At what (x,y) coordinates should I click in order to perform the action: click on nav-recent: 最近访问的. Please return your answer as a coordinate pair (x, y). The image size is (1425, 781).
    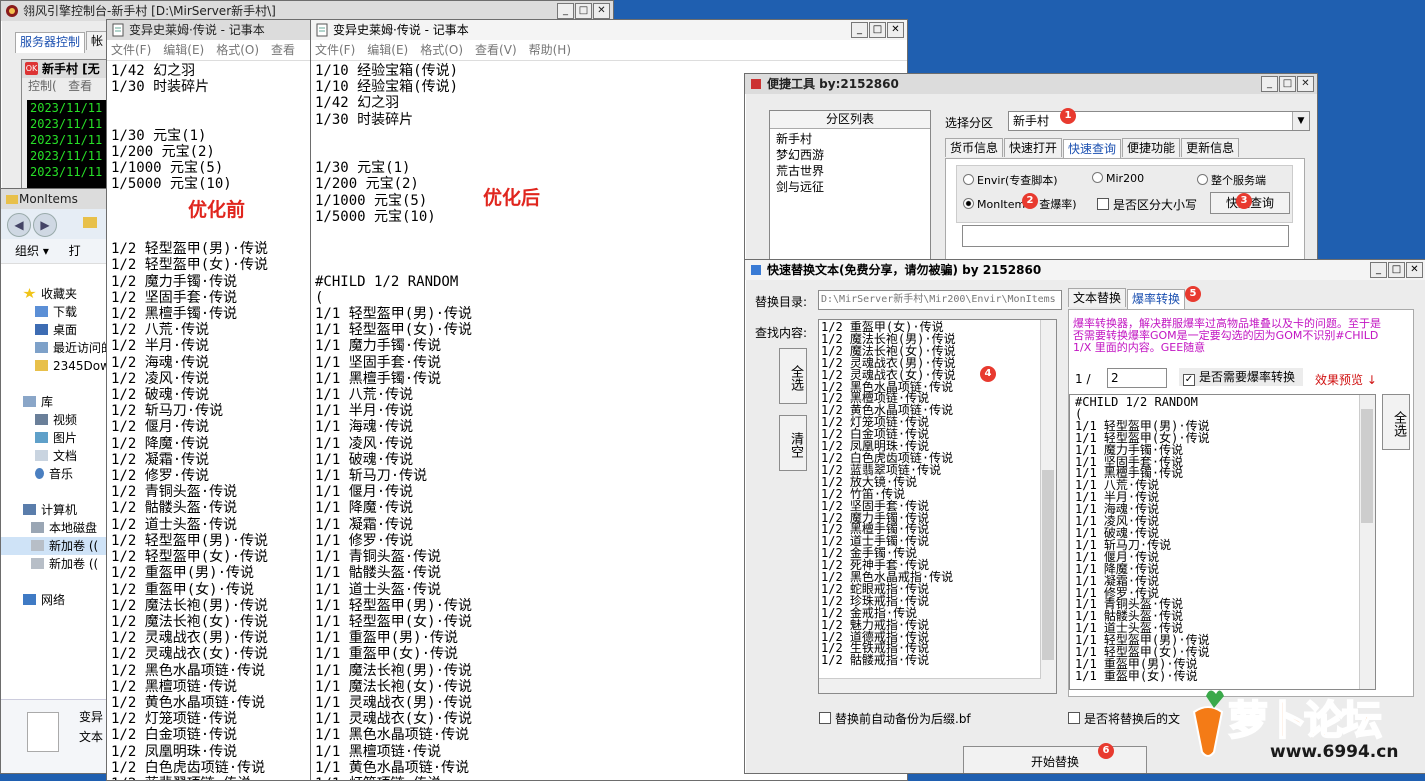
    Looking at the image, I should click on (74, 348).